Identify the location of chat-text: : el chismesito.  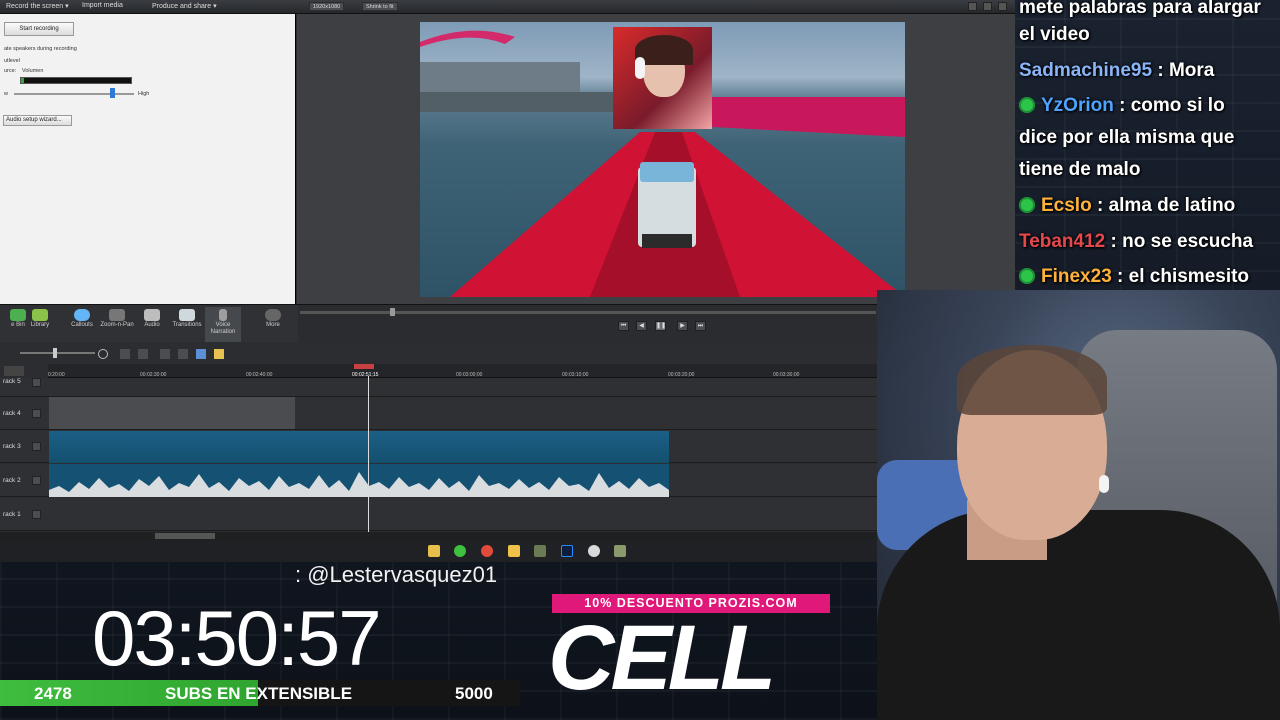
(1180, 276).